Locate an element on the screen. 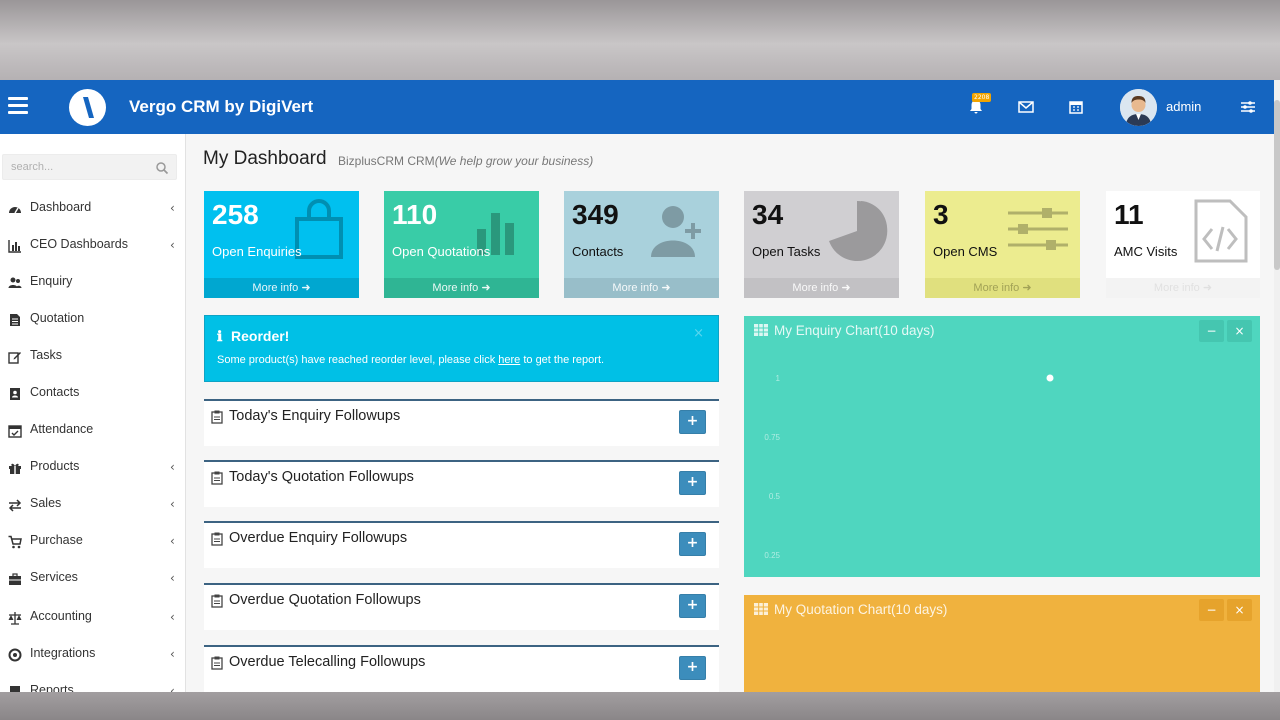 This screenshot has width=1280, height=720. sidebar-item-ceo-dashboards: CEO Dashboards ‹ is located at coordinates (93, 245).